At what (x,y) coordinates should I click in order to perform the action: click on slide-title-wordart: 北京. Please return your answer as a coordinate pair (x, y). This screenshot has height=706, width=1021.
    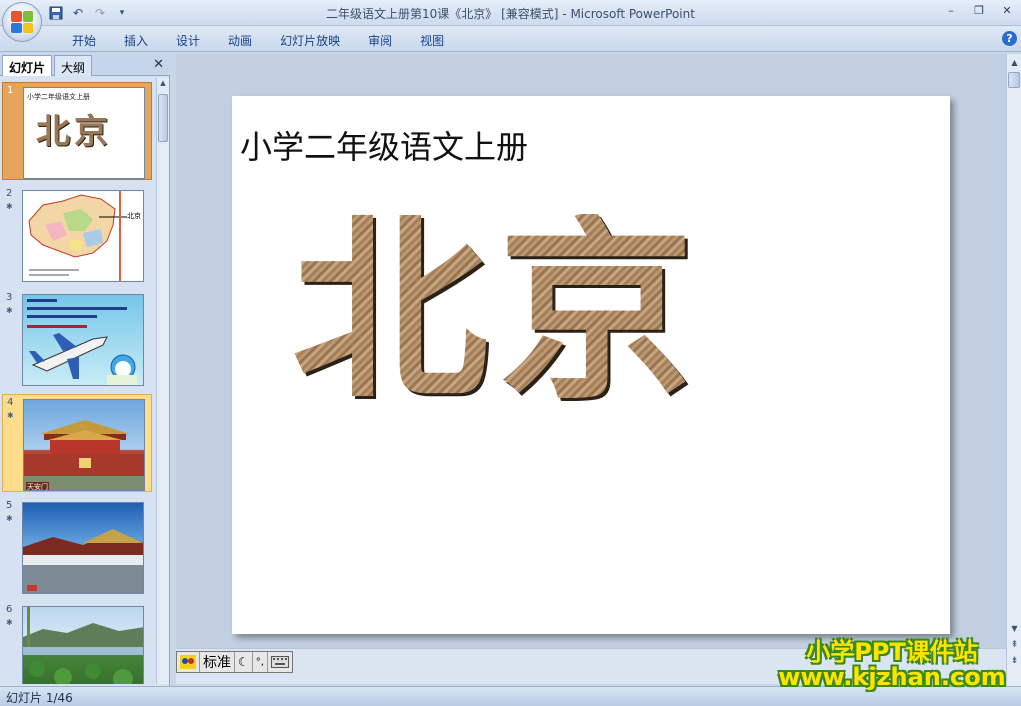
    Looking at the image, I should click on (498, 312).